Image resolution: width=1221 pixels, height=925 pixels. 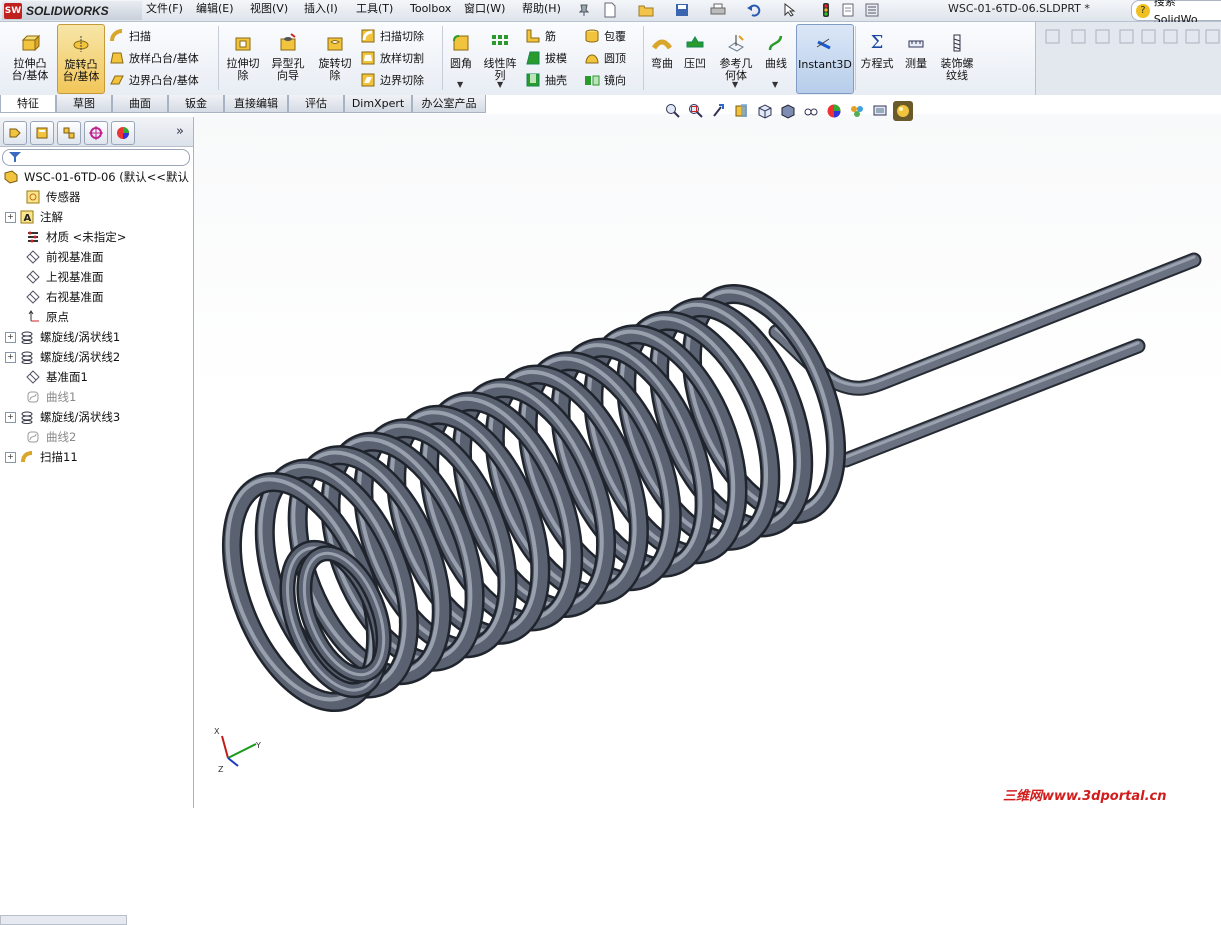 What do you see at coordinates (765, 111) in the screenshot?
I see `view-orientation-icon` at bounding box center [765, 111].